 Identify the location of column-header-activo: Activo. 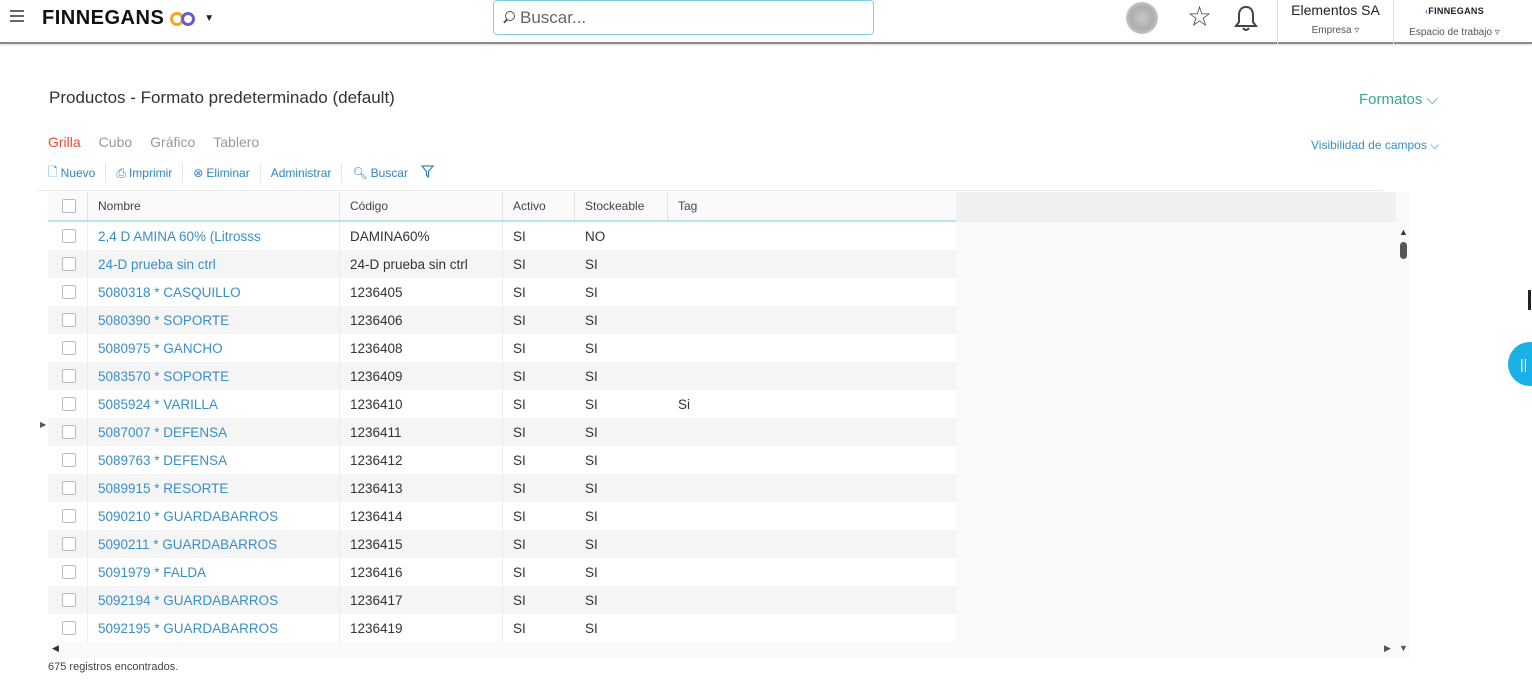
(539, 206).